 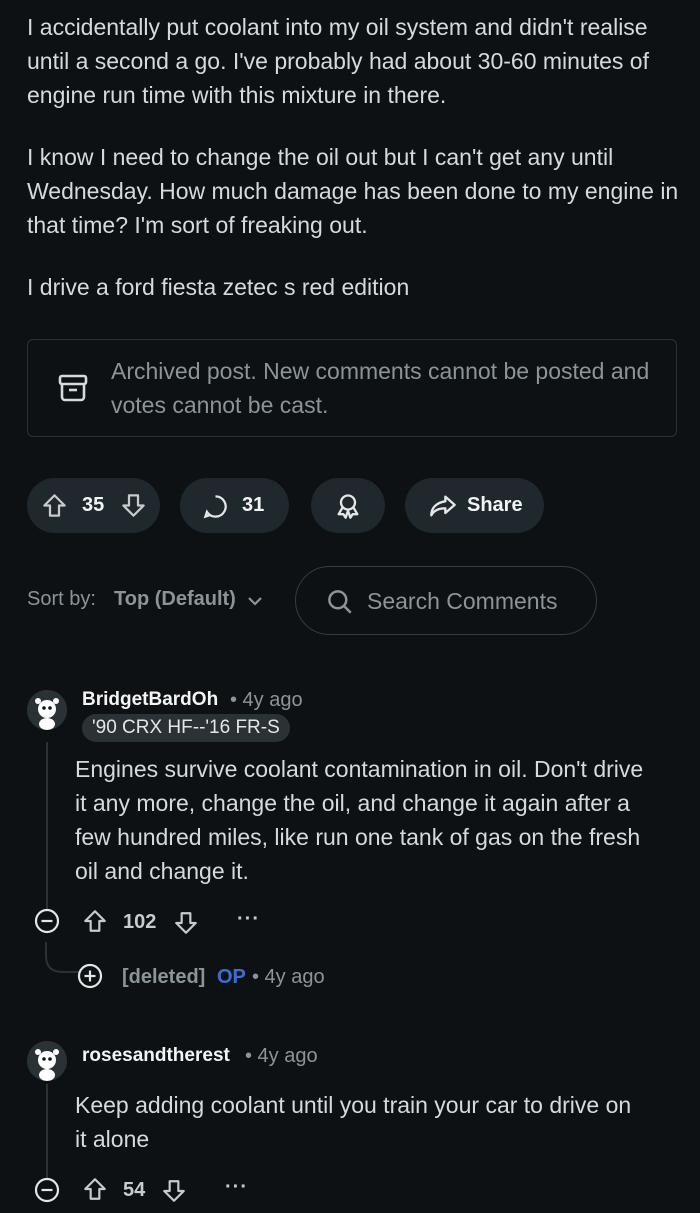 What do you see at coordinates (255, 603) in the screenshot?
I see `chevron-down-icon` at bounding box center [255, 603].